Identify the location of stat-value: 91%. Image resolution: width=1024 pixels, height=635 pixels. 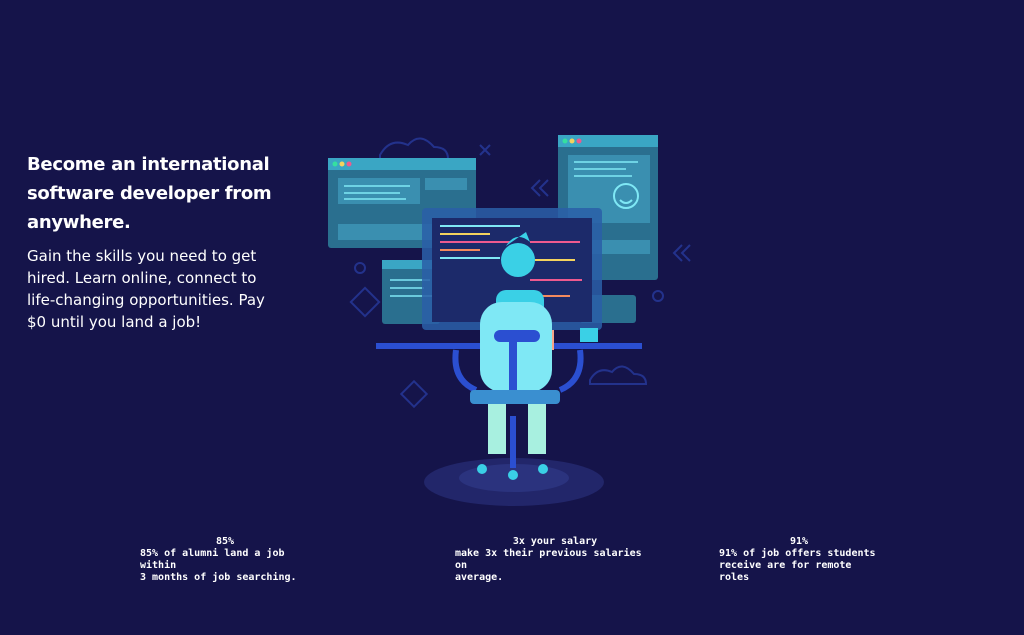
(799, 541).